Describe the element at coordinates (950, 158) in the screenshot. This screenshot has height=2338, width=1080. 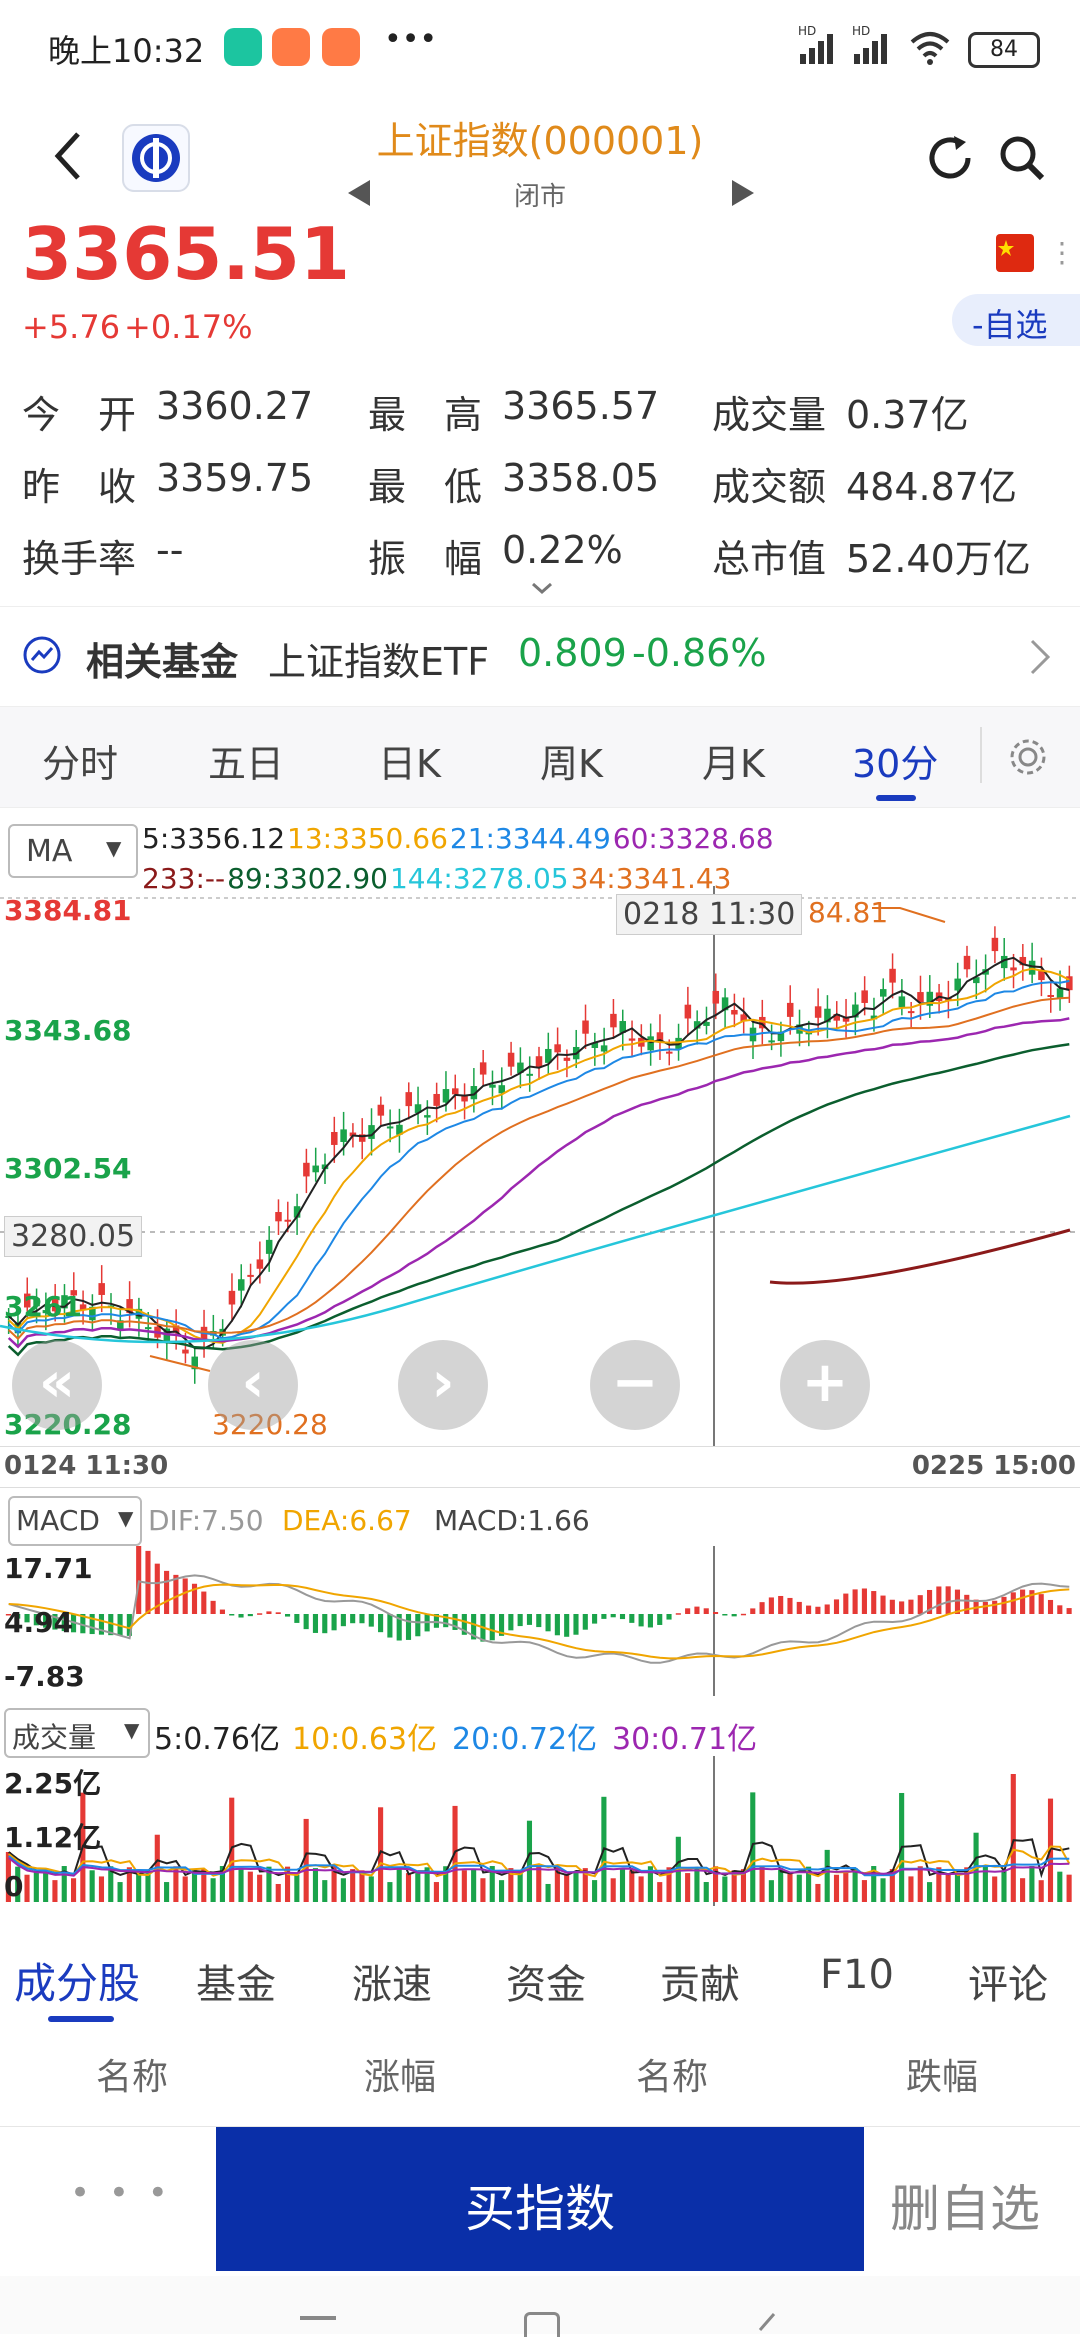
I see `refresh-icon` at that location.